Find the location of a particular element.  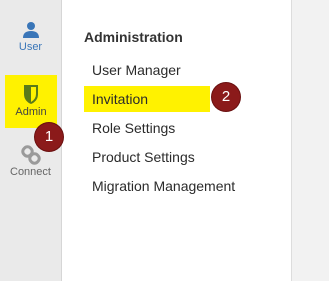

step-marker-two: 2 is located at coordinates (226, 97).